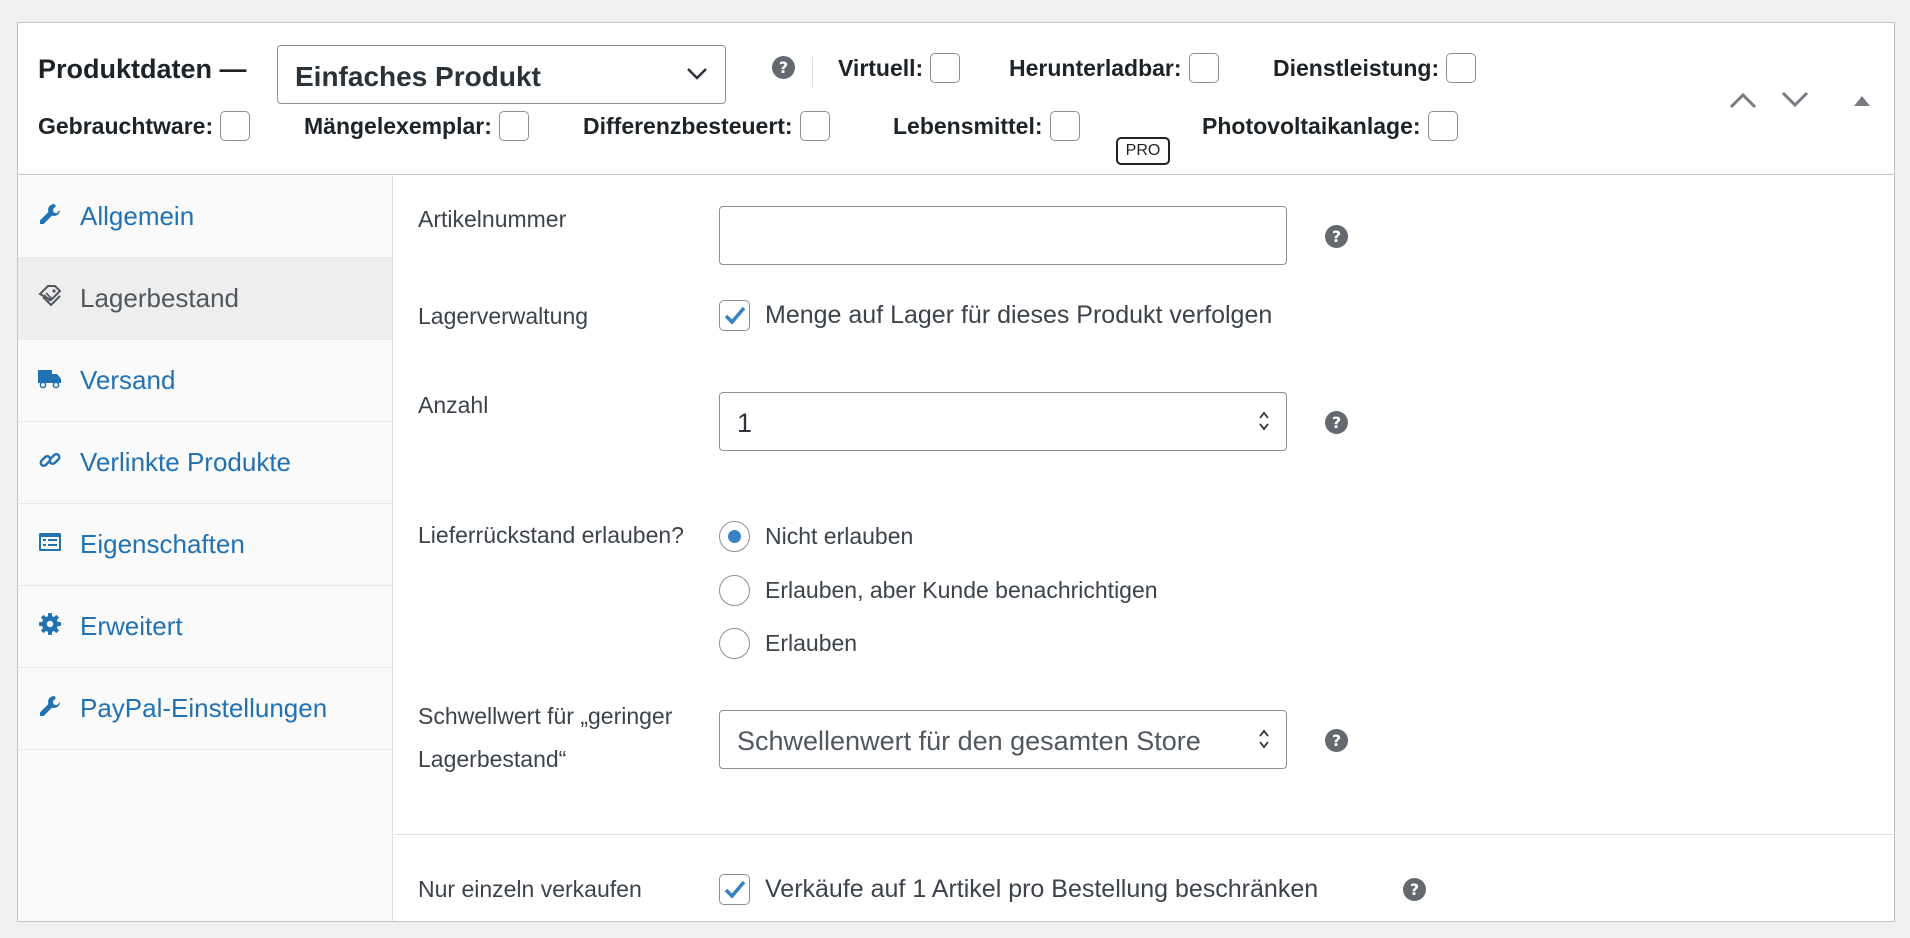 This screenshot has height=938, width=1910. What do you see at coordinates (1461, 68) in the screenshot?
I see `service-checkbox` at bounding box center [1461, 68].